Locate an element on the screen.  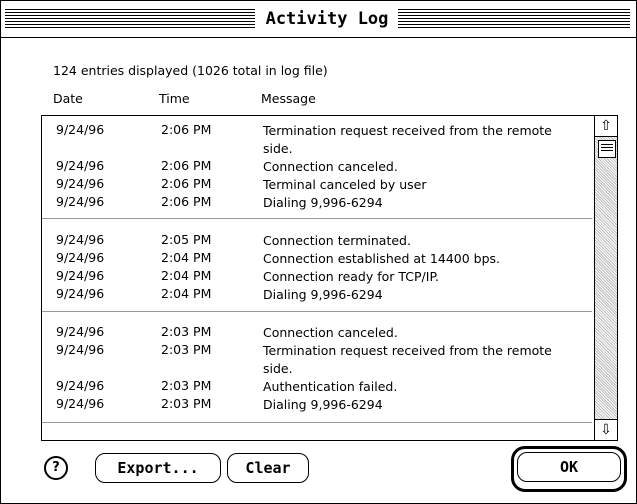
down-arrow-icon: ⇩ is located at coordinates (606, 429).